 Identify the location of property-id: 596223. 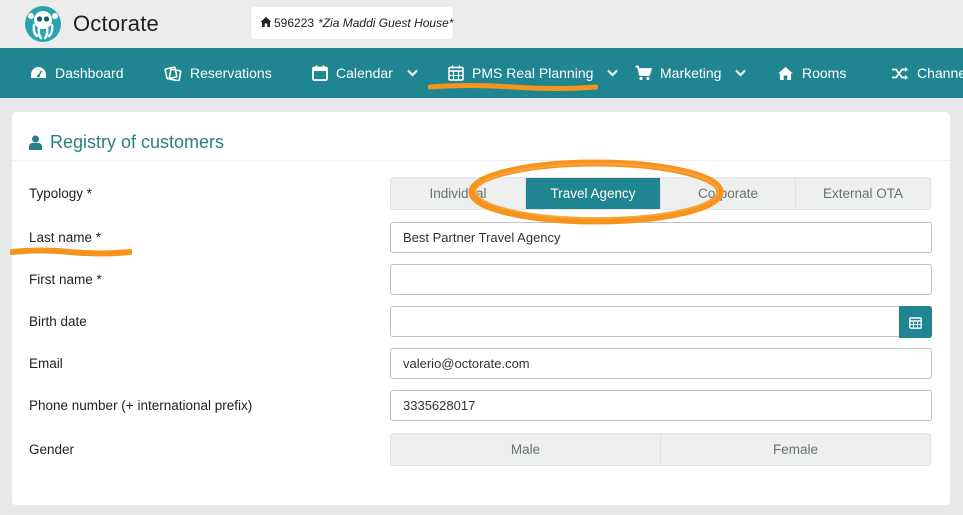
(294, 23).